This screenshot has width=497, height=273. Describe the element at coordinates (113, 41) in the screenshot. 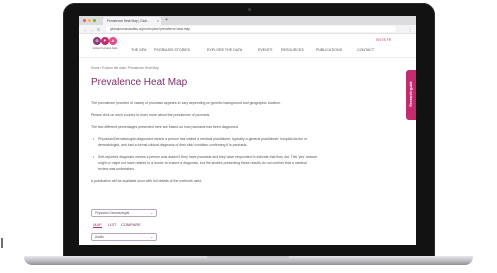

I see `logo-letter: A` at that location.